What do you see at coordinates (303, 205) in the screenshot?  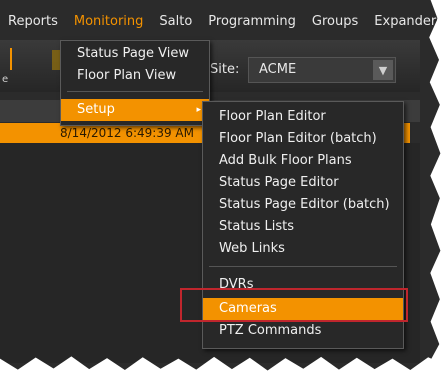 I see `menu-item-status-page-editor-batch: Status Page Editor (batch)` at bounding box center [303, 205].